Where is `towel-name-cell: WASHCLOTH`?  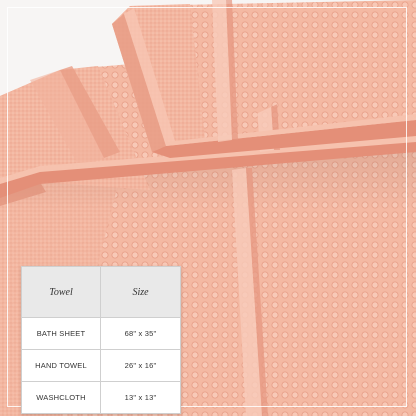 towel-name-cell: WASHCLOTH is located at coordinates (61, 397).